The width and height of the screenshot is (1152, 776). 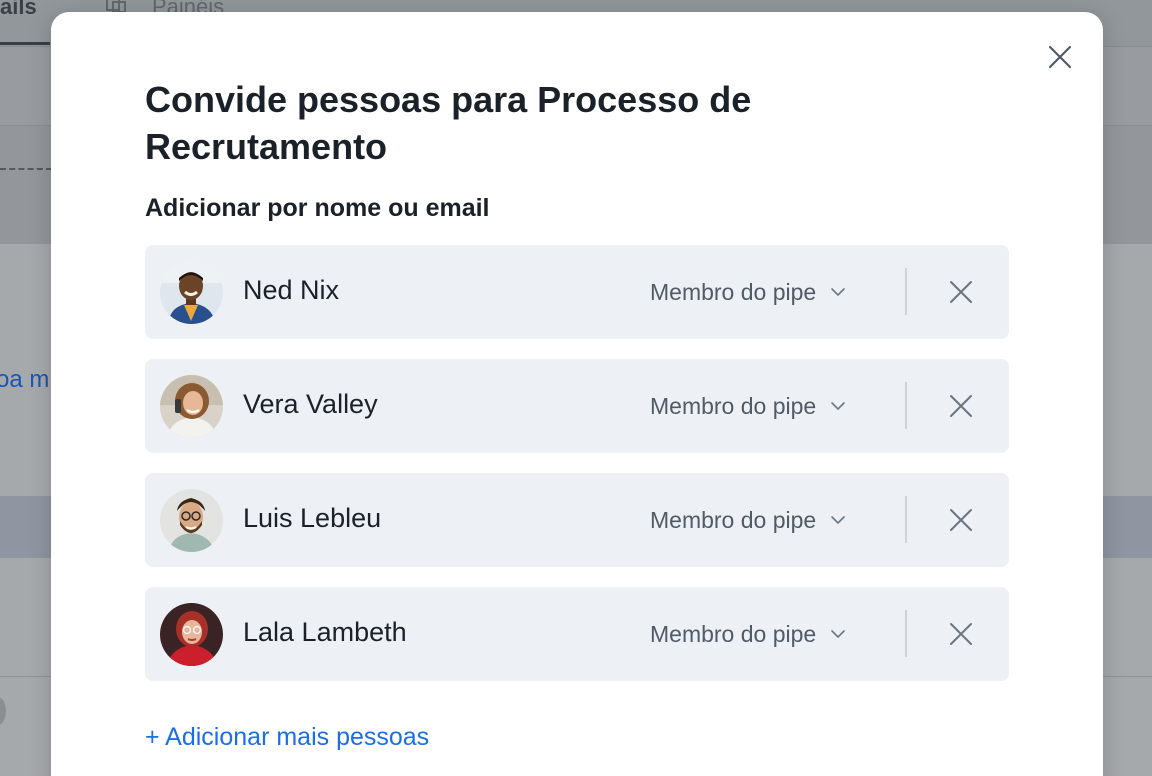 I want to click on background-link: oa m, so click(x=24, y=380).